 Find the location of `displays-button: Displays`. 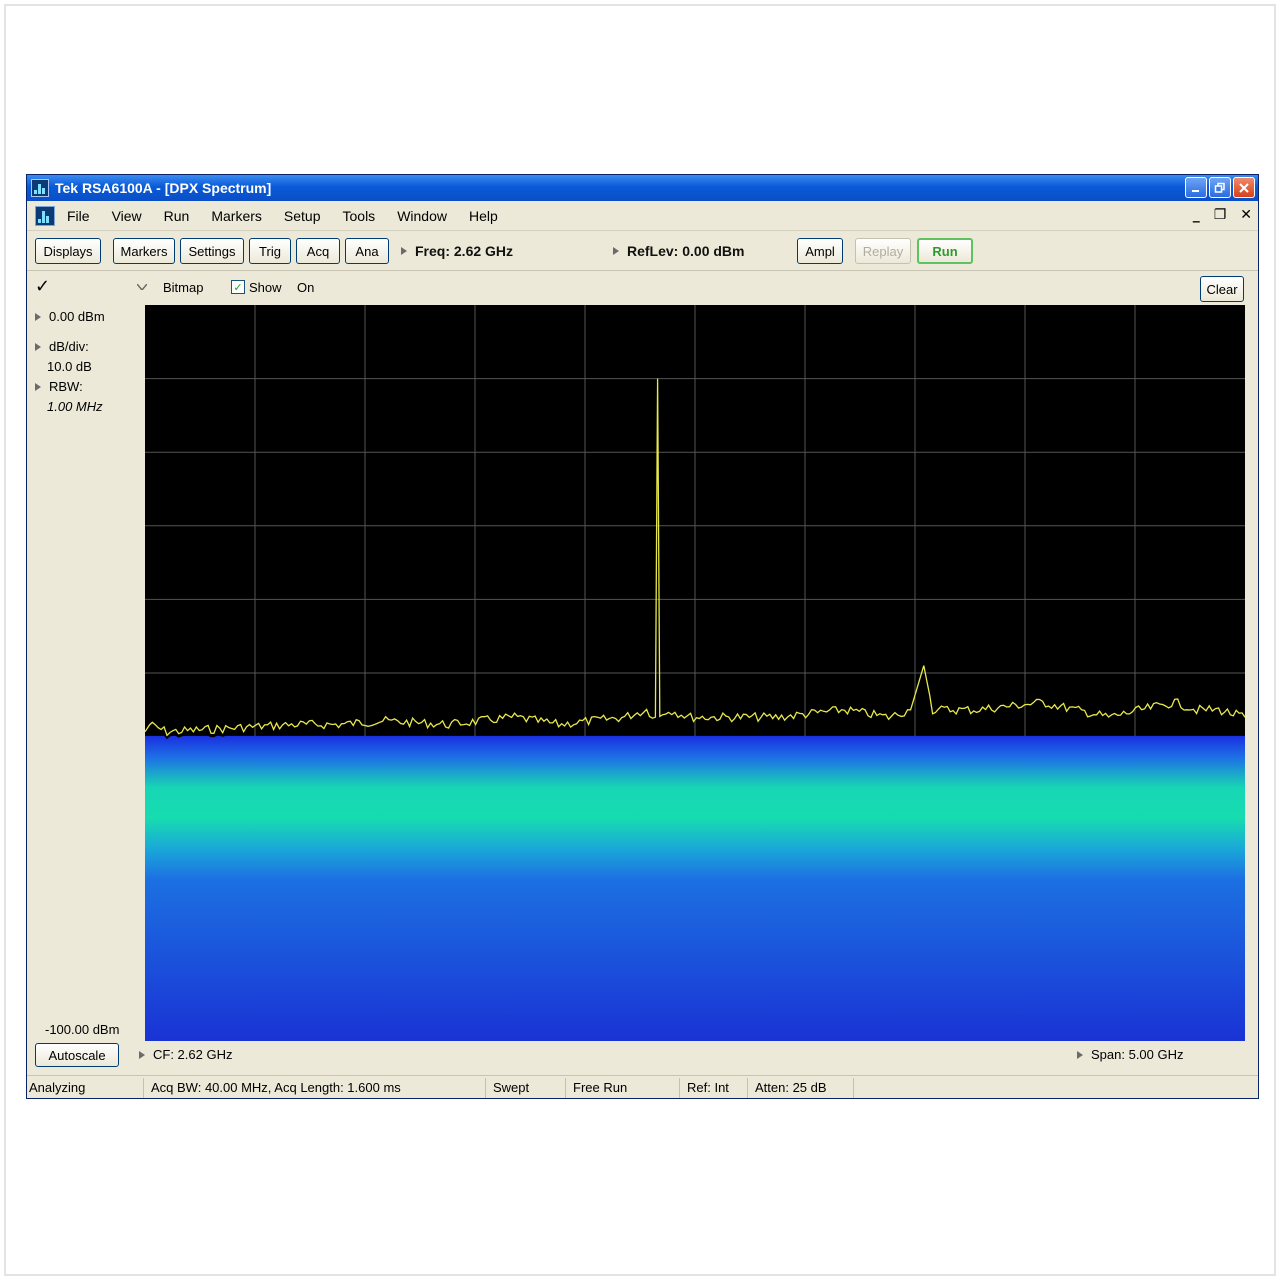

displays-button: Displays is located at coordinates (68, 251).